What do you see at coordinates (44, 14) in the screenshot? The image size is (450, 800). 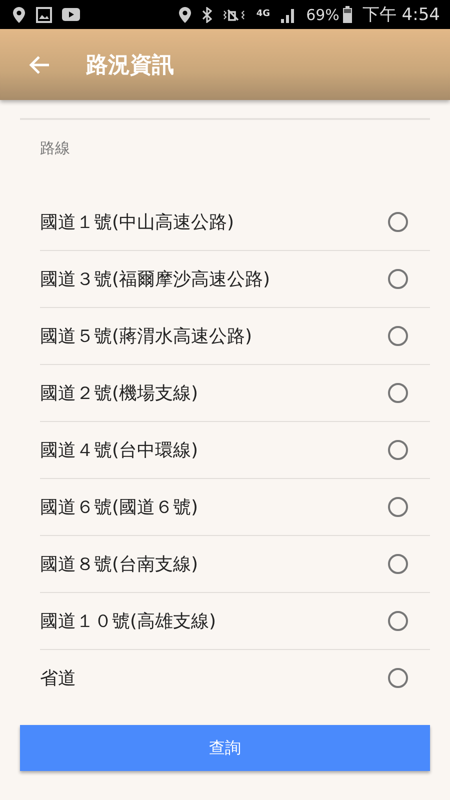 I see `image-icon` at bounding box center [44, 14].